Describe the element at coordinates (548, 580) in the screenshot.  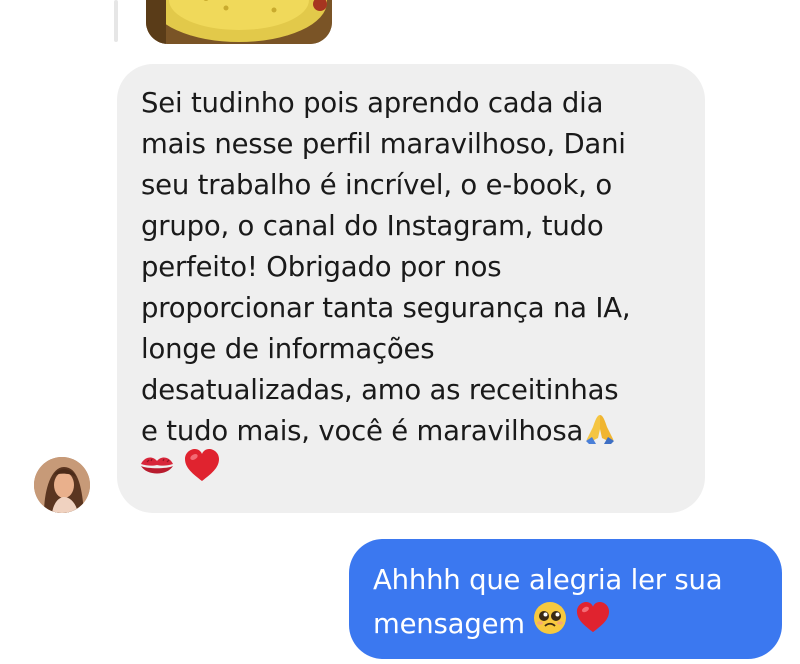
I see `message-line: Ahhhh que alegria ler sua` at that location.